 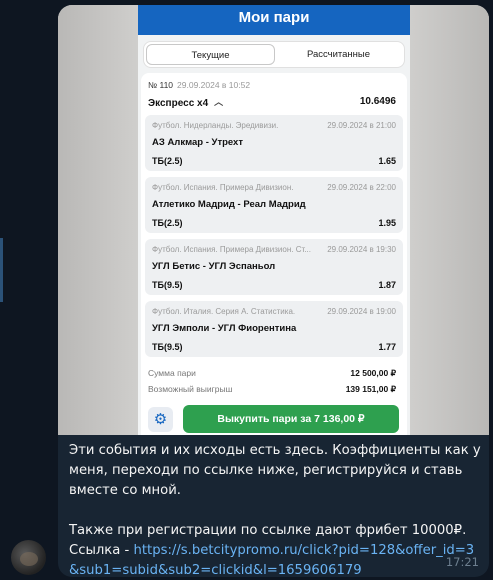 I want to click on gear-icon: ⚙, so click(x=160, y=419).